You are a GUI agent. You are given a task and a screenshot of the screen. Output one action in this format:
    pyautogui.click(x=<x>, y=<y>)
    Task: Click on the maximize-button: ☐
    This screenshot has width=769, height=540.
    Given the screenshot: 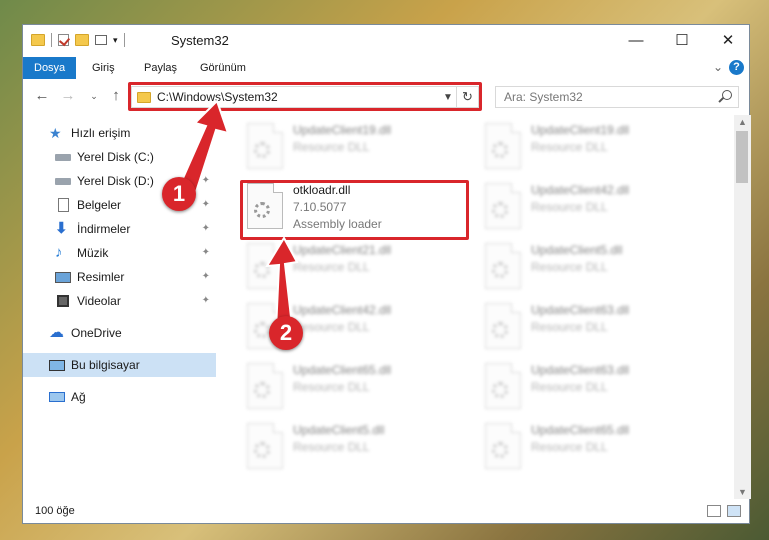 What is the action you would take?
    pyautogui.click(x=682, y=40)
    